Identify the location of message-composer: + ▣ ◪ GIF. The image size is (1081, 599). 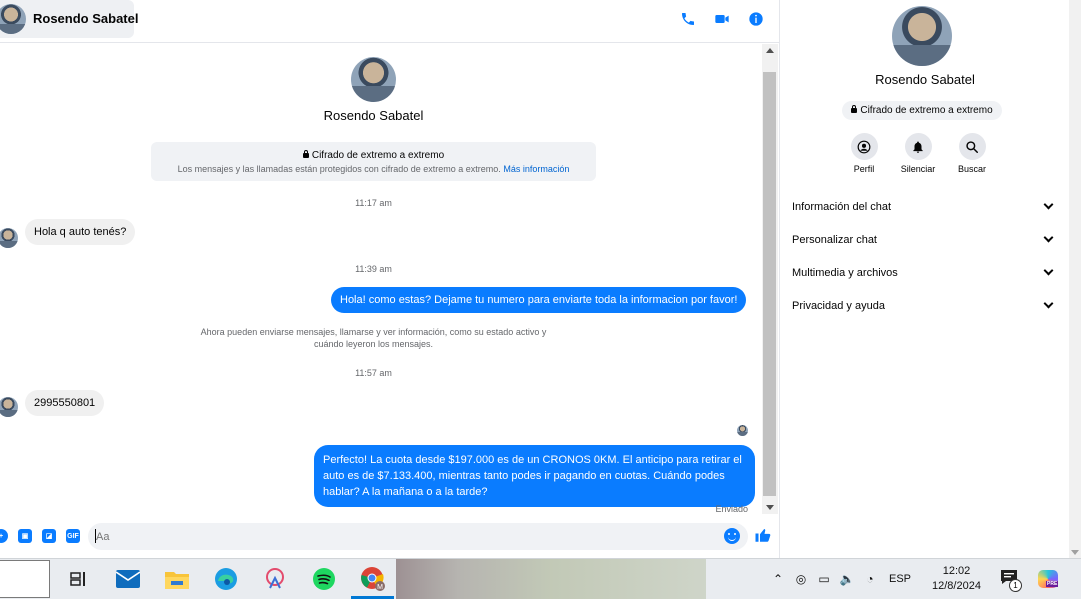
(389, 536).